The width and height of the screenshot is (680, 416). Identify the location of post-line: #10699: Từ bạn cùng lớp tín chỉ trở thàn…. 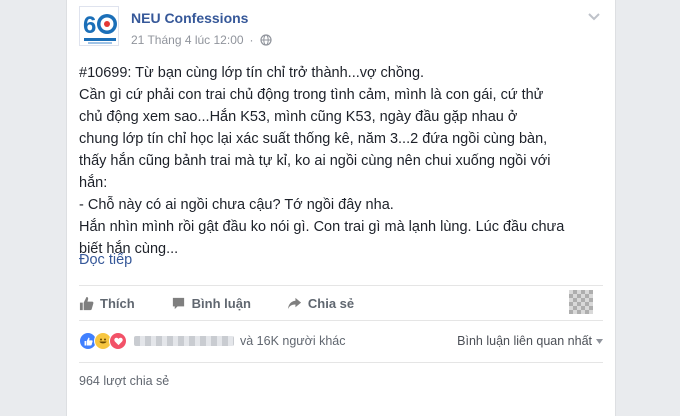
(252, 73).